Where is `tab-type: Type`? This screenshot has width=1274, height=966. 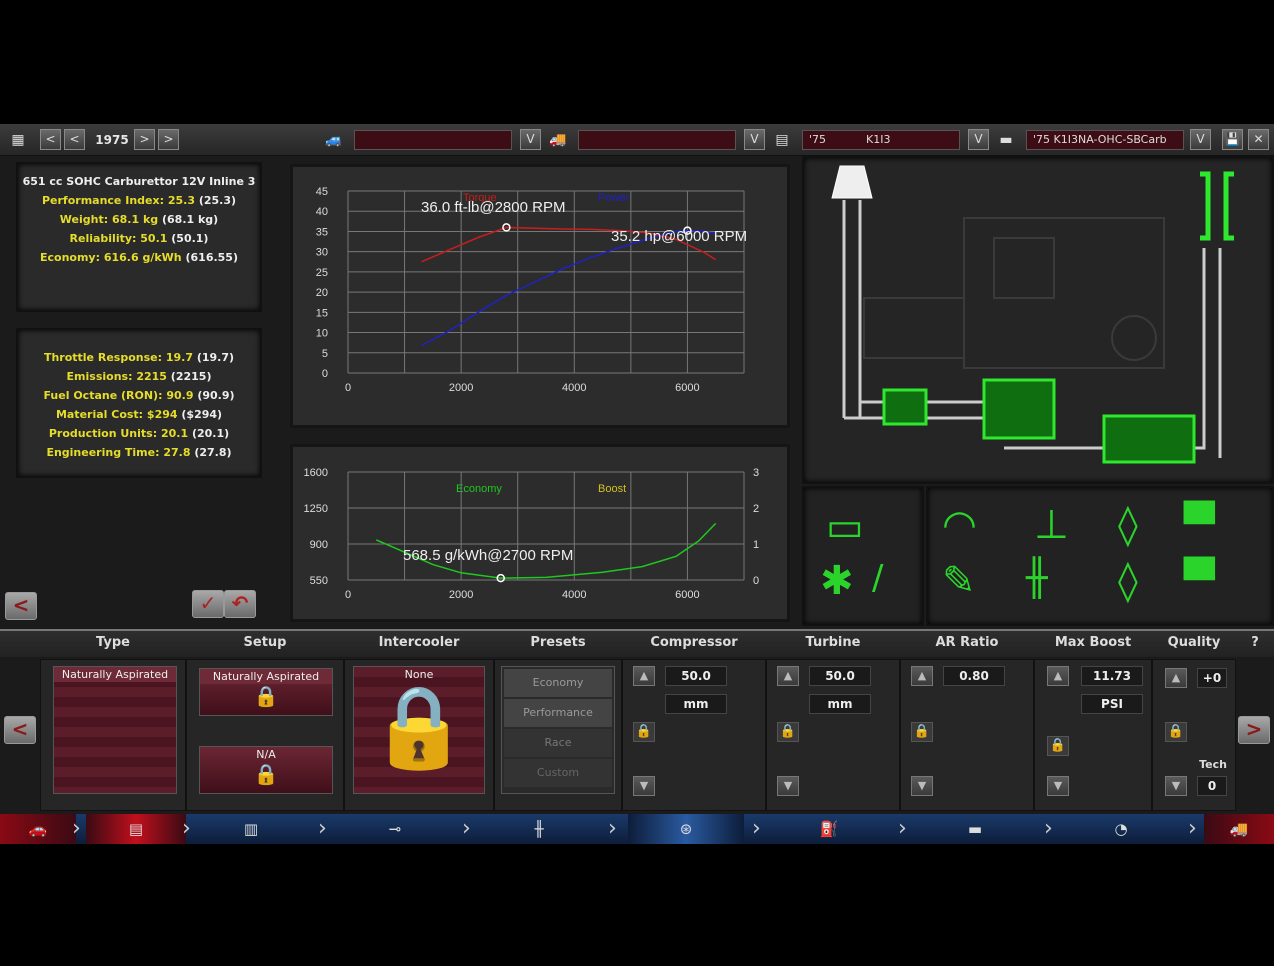
tab-type: Type is located at coordinates (113, 642).